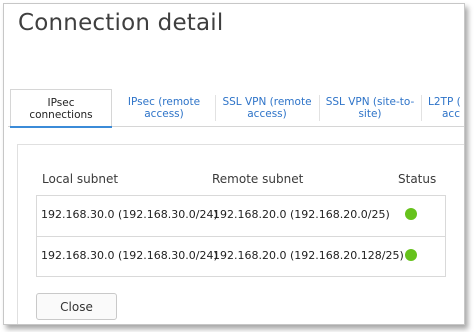  Describe the element at coordinates (444, 101) in the screenshot. I see `tab-label-line1: L2TP (` at that location.